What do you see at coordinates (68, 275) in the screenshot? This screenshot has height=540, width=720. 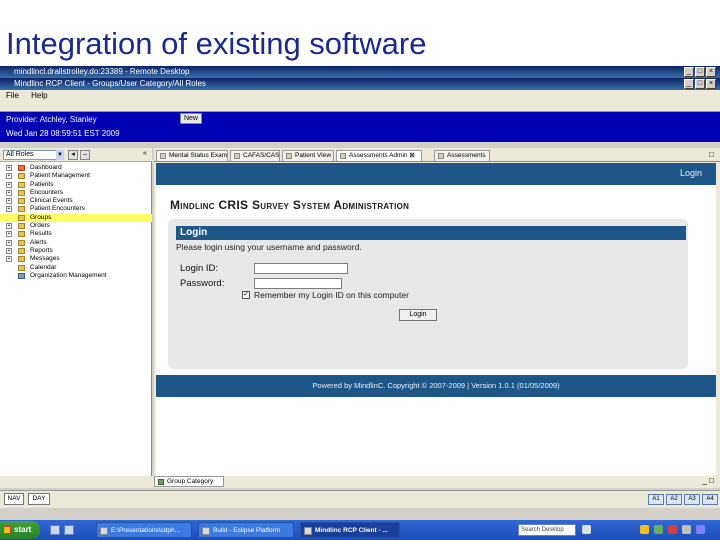 I see `tree-item-label: Organization Management` at bounding box center [68, 275].